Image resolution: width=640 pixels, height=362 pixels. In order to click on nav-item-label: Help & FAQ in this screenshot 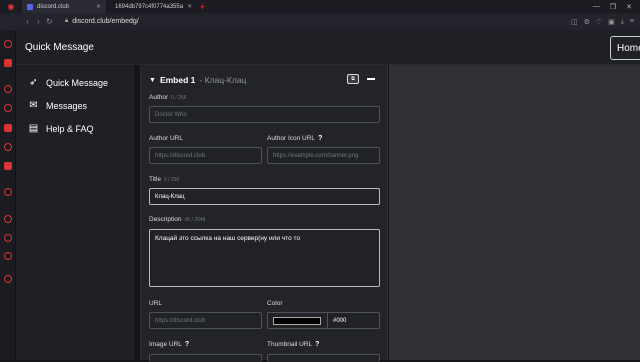, I will do `click(70, 128)`.